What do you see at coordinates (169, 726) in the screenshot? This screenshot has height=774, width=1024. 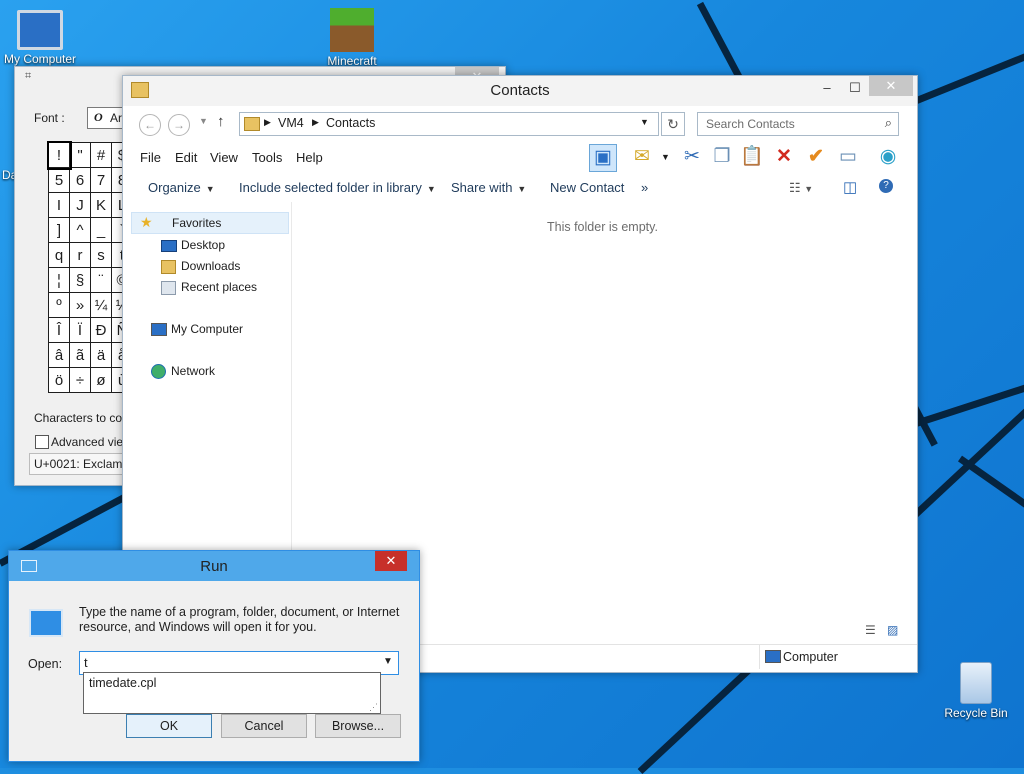 I see `ok-button: OK` at bounding box center [169, 726].